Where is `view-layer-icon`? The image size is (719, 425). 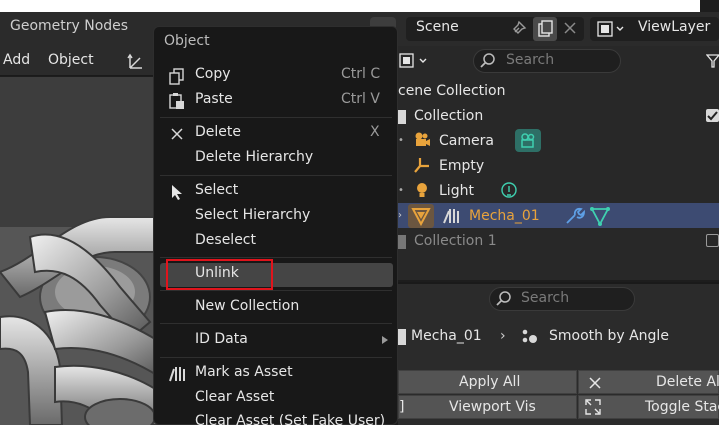 view-layer-icon is located at coordinates (612, 29).